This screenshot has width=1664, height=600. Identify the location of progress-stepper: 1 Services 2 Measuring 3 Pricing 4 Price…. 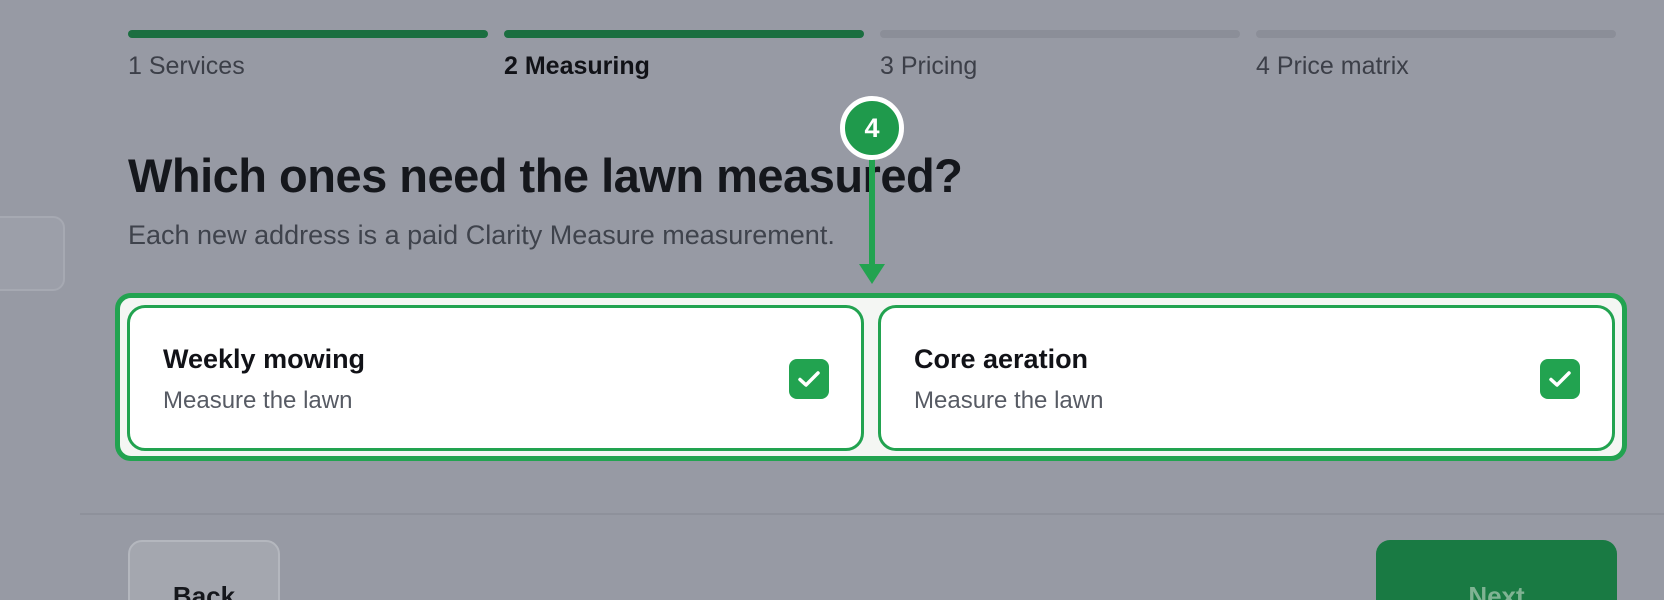
(872, 60).